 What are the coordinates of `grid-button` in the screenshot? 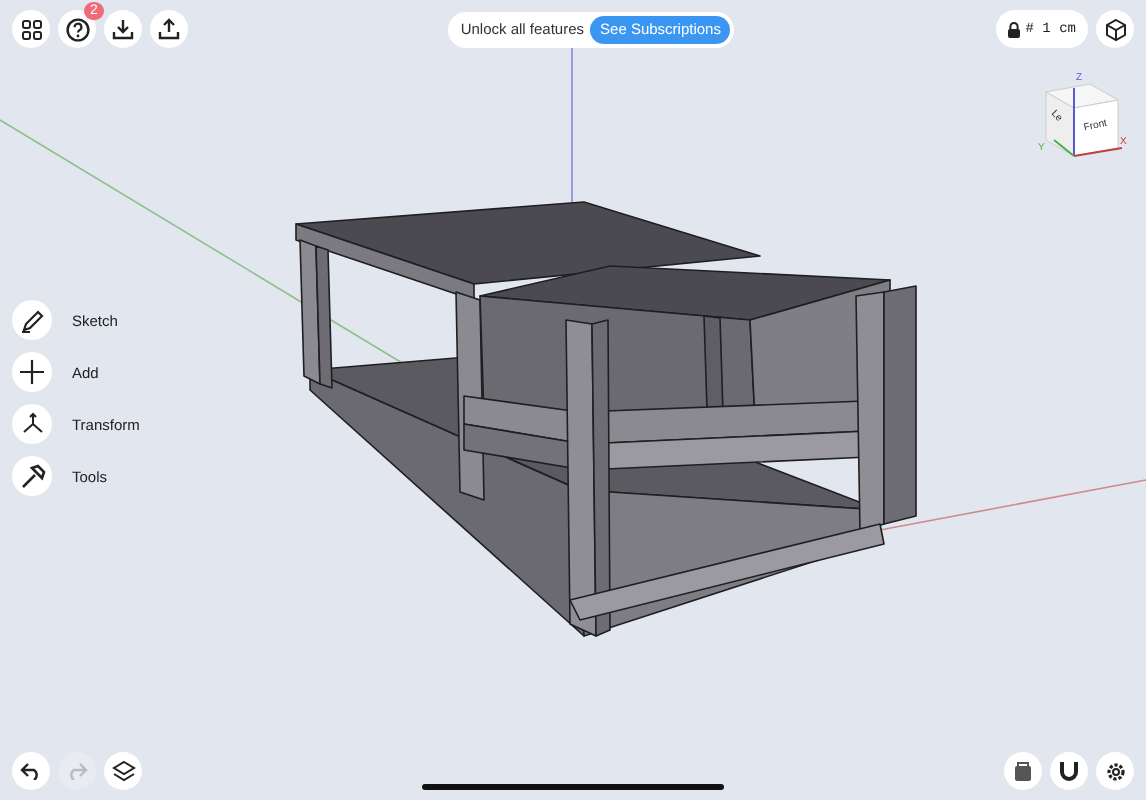 It's located at (31, 29).